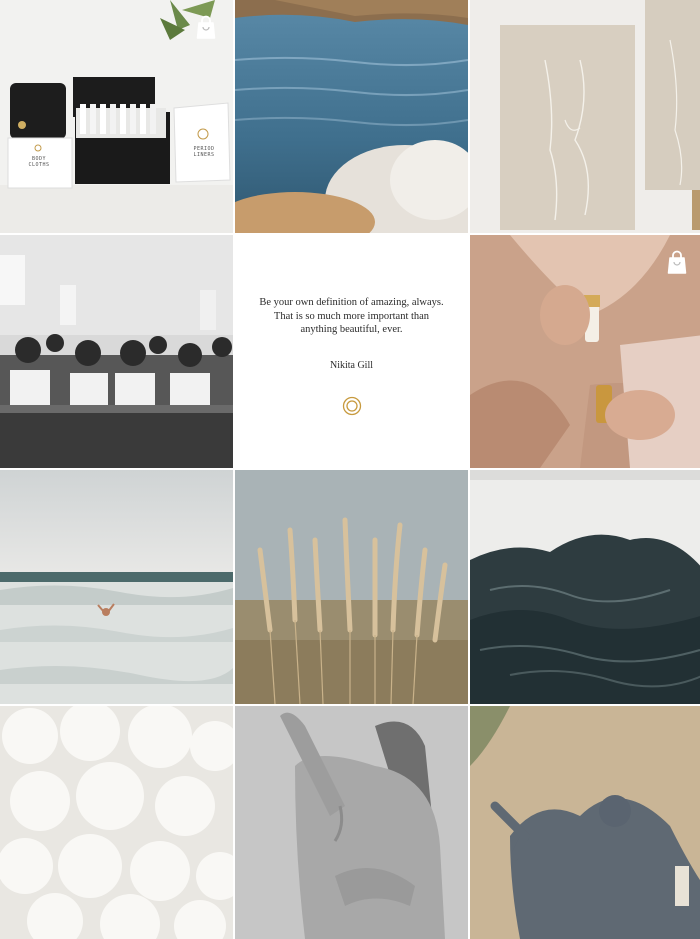 The width and height of the screenshot is (700, 939). What do you see at coordinates (39, 162) in the screenshot?
I see `body-cloths-label: BODY CLOTHS` at bounding box center [39, 162].